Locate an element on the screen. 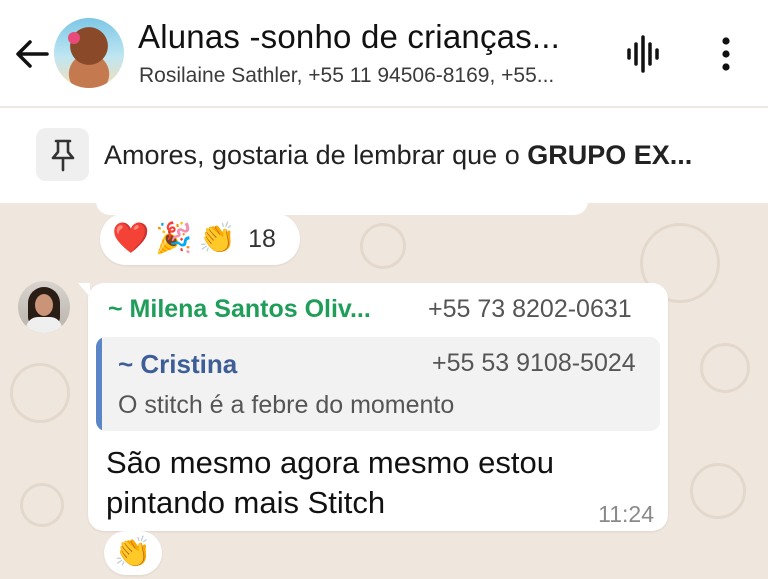  more-options-button is located at coordinates (726, 54).